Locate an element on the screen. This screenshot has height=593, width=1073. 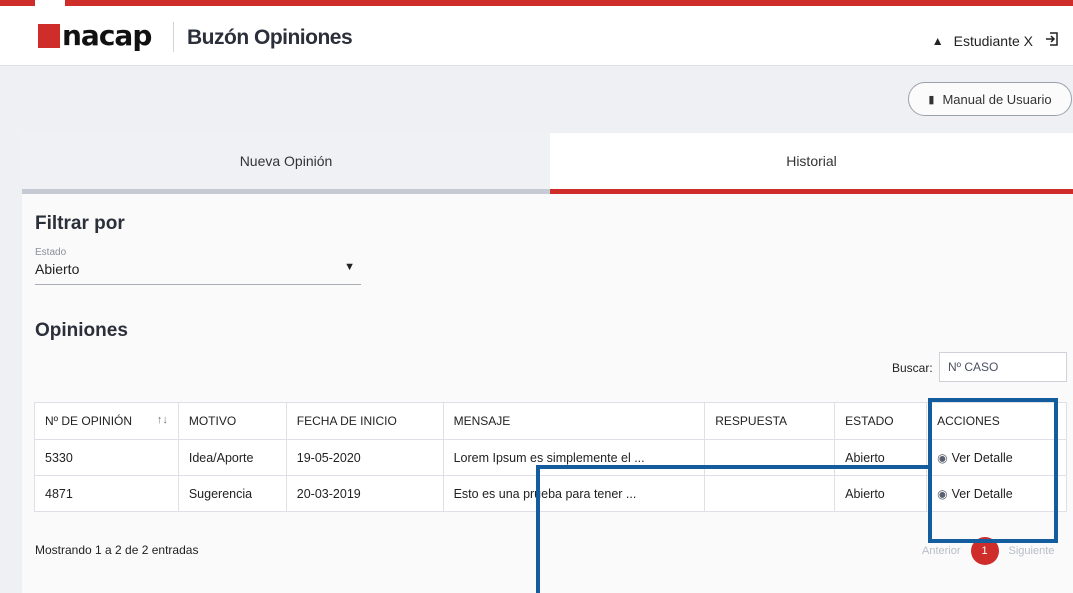
estado-label: Estado is located at coordinates (51, 252).